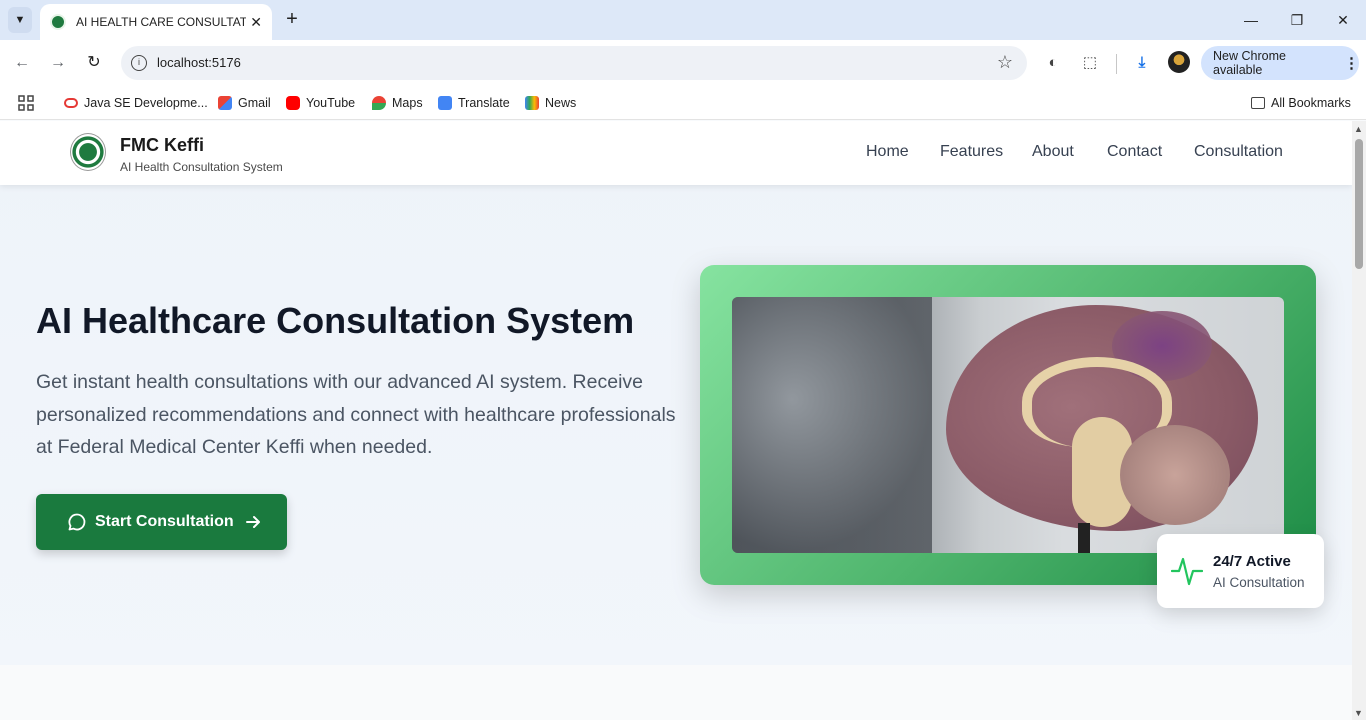 The height and width of the screenshot is (720, 1366). I want to click on image-background, so click(832, 425).